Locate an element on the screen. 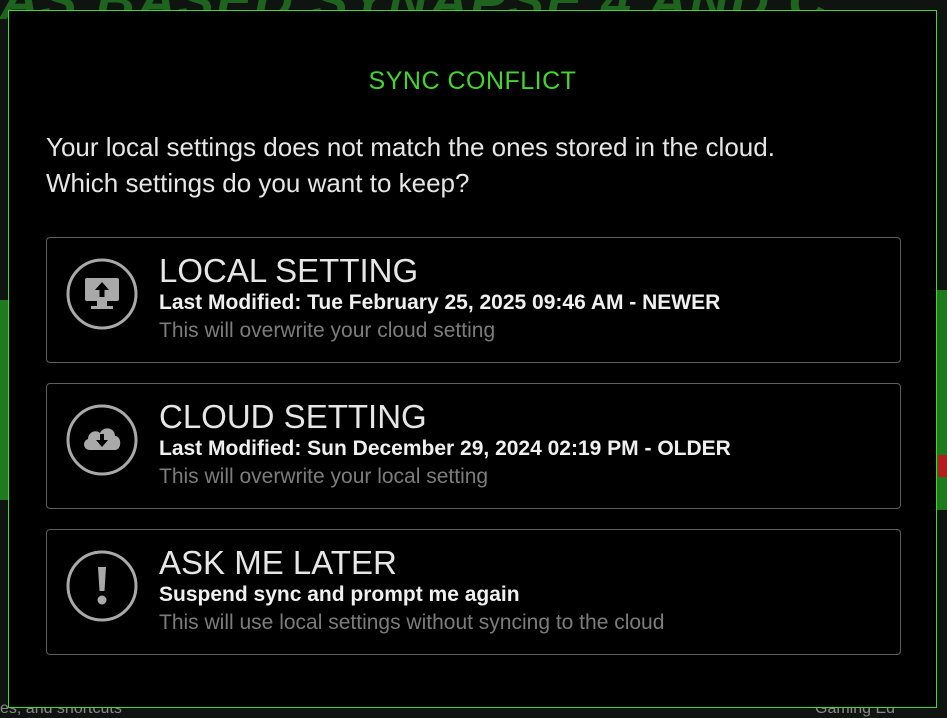 This screenshot has height=718, width=947. background-red-chip is located at coordinates (942, 466).